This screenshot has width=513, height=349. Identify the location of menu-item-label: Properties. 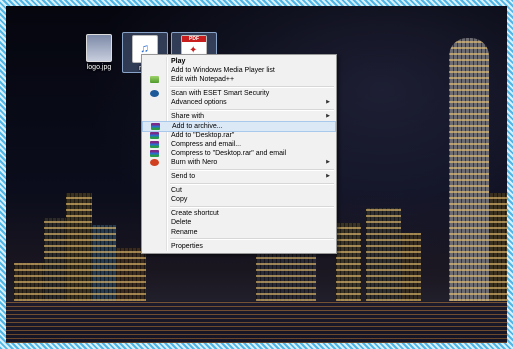
(187, 246).